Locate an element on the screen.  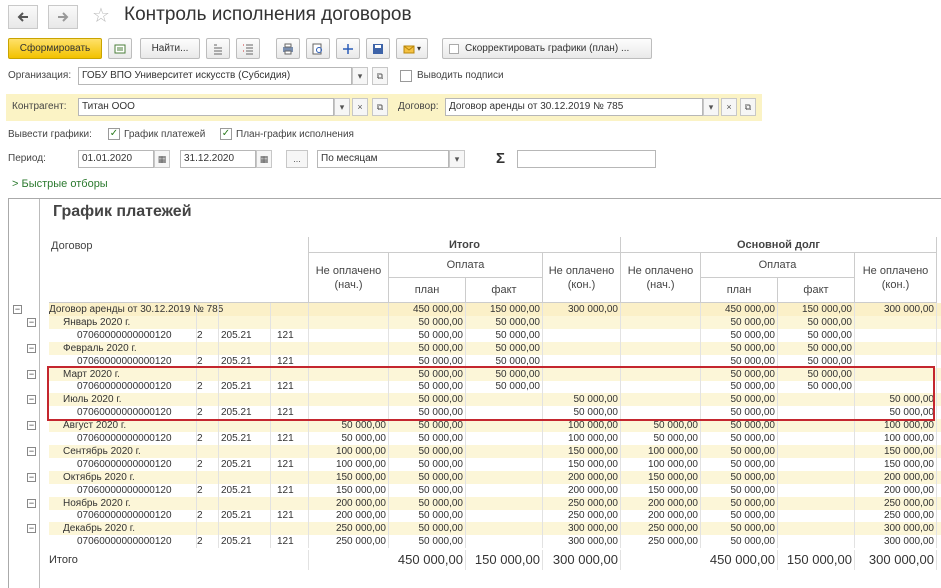
period-mode-dropdown-icon: ▾ is located at coordinates (457, 159).